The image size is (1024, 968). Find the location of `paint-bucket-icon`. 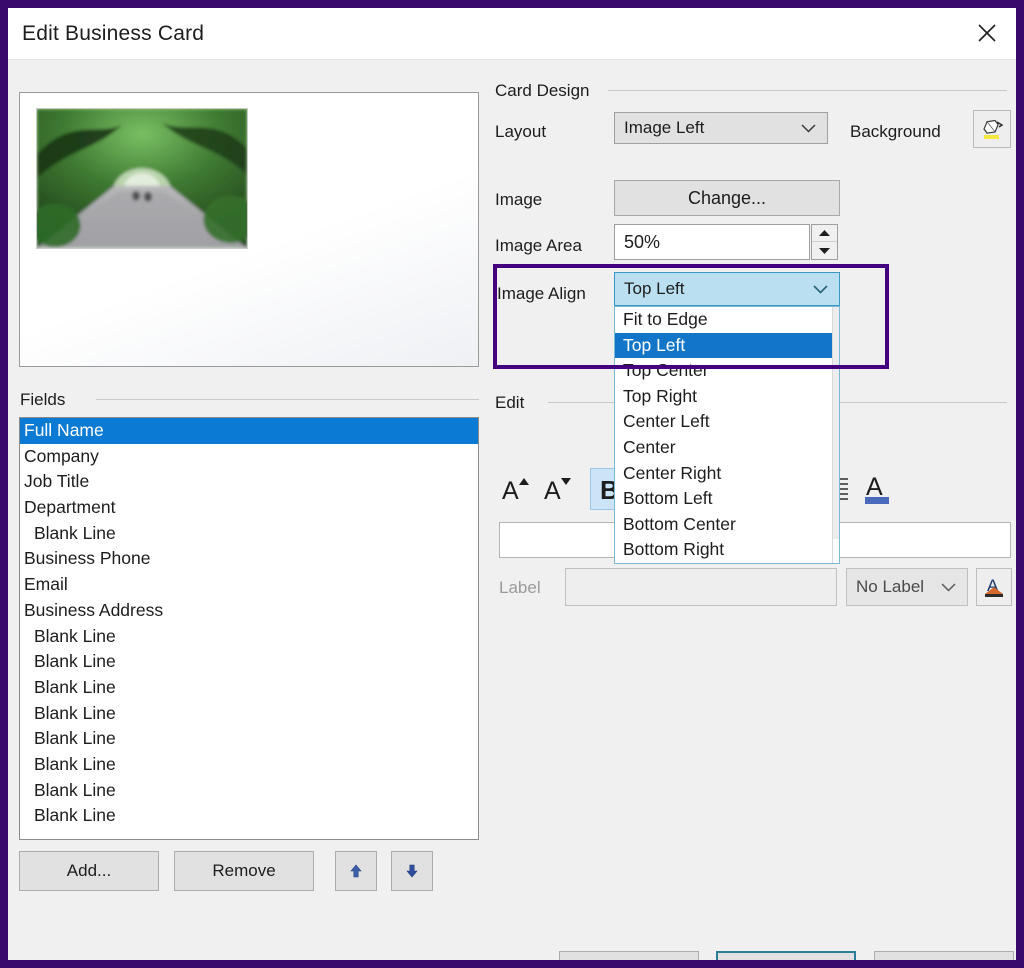

paint-bucket-icon is located at coordinates (993, 129).